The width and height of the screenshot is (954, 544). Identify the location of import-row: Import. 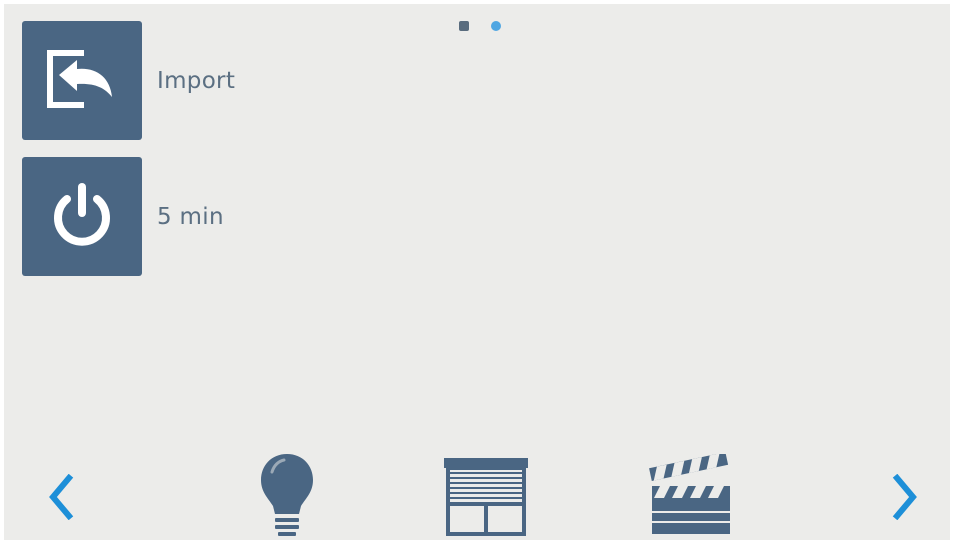
(128, 80).